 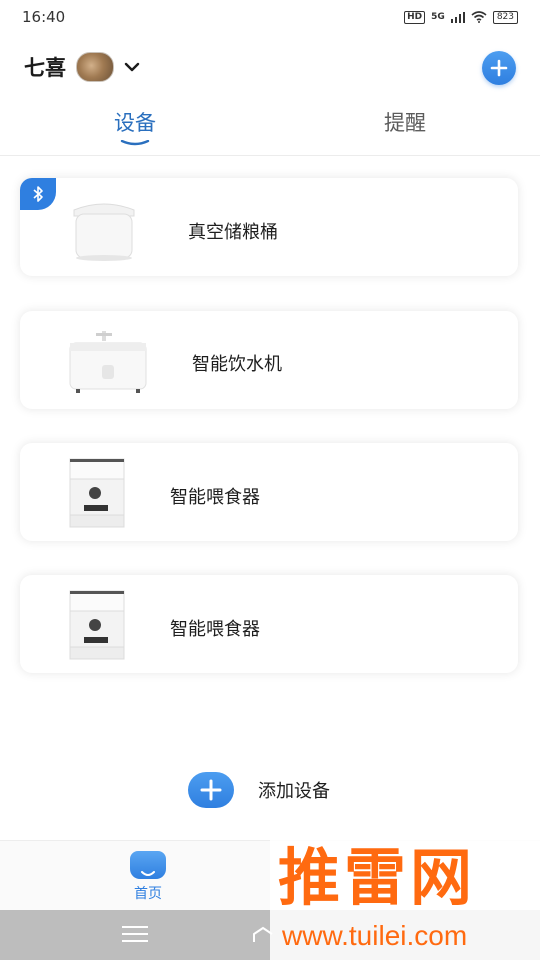 I want to click on tab-reminders-label: 提醒, so click(x=405, y=123).